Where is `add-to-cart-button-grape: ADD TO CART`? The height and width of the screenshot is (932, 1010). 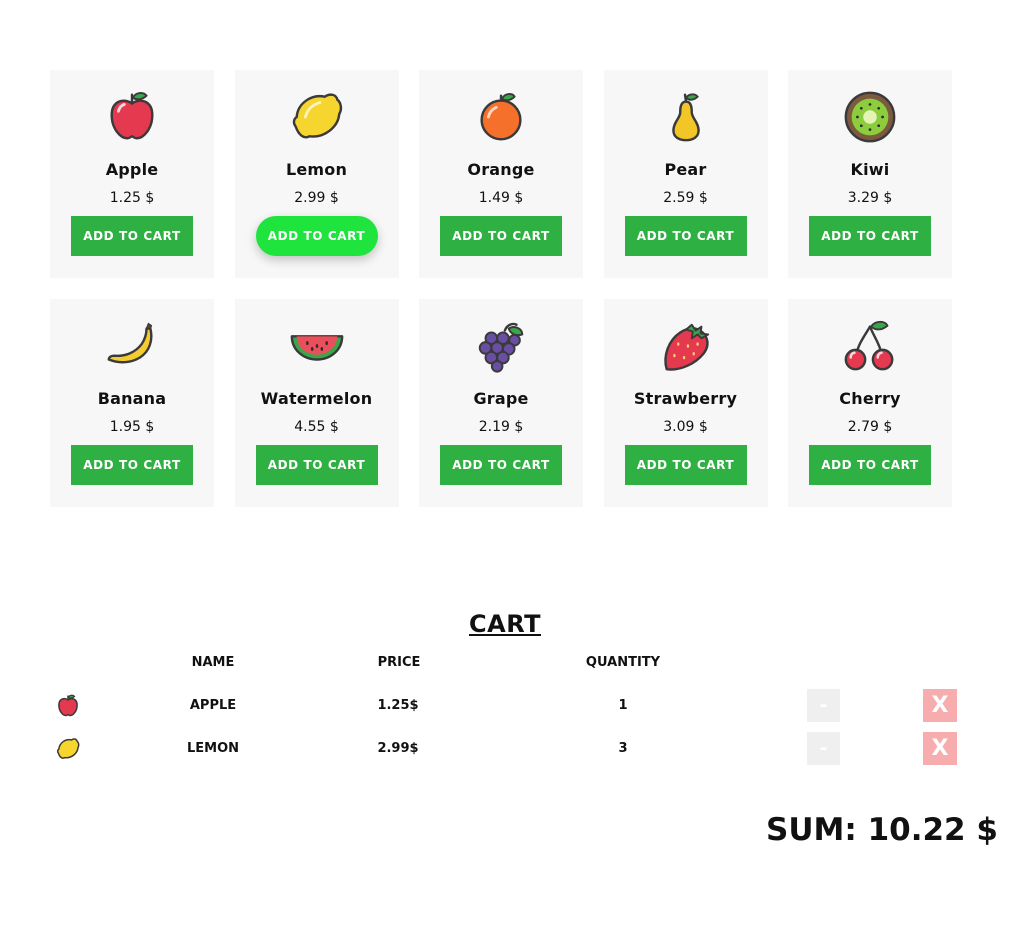
add-to-cart-button-grape: ADD TO CART is located at coordinates (501, 465).